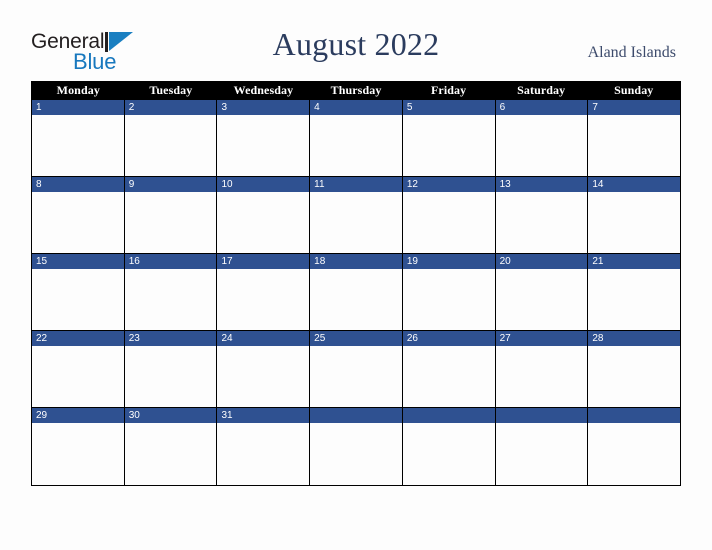 The width and height of the screenshot is (712, 550). What do you see at coordinates (78, 415) in the screenshot?
I see `day-number: 29` at bounding box center [78, 415].